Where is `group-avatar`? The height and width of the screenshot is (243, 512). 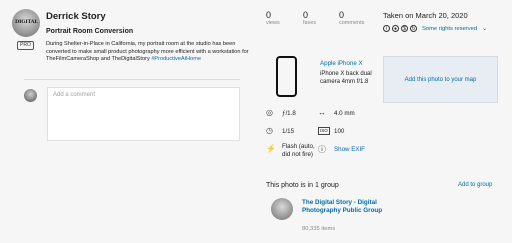
group-avatar is located at coordinates (282, 209).